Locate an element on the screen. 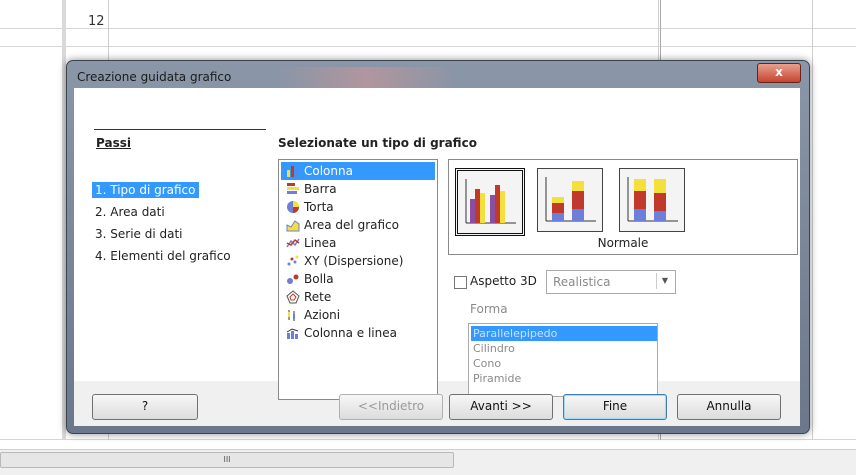  step-item: 1. Tipo di grafico is located at coordinates (145, 190).